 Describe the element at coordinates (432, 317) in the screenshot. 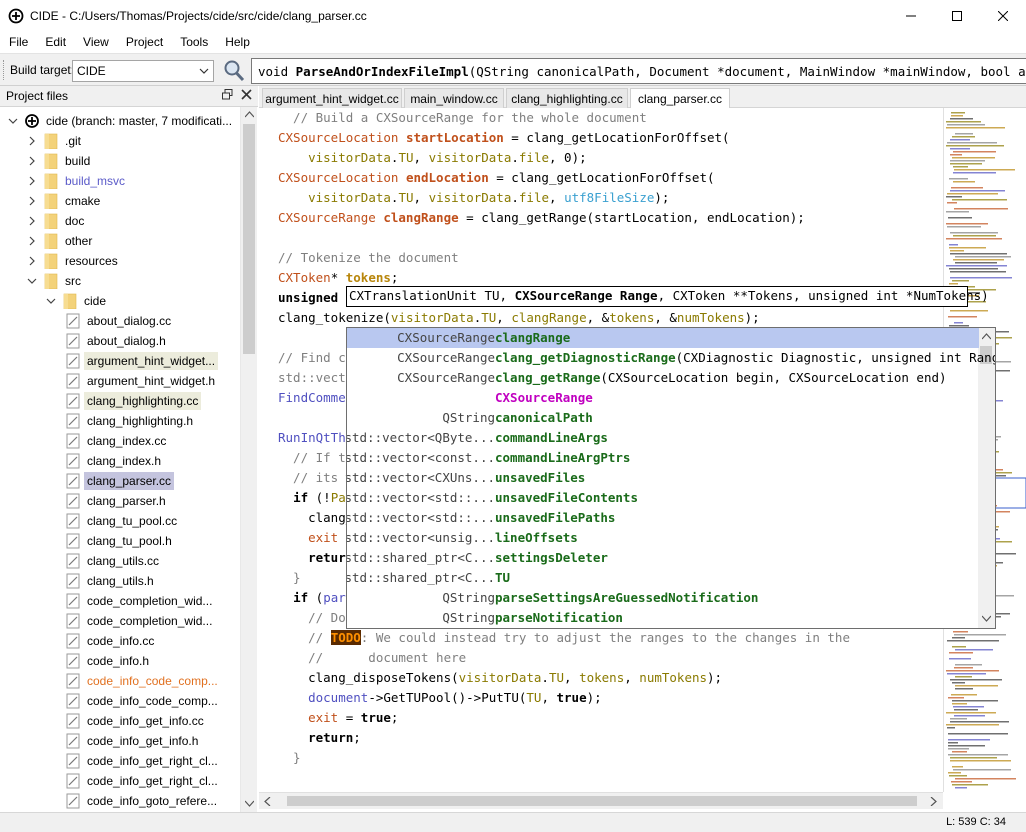

I see `code-token: visitorData` at that location.